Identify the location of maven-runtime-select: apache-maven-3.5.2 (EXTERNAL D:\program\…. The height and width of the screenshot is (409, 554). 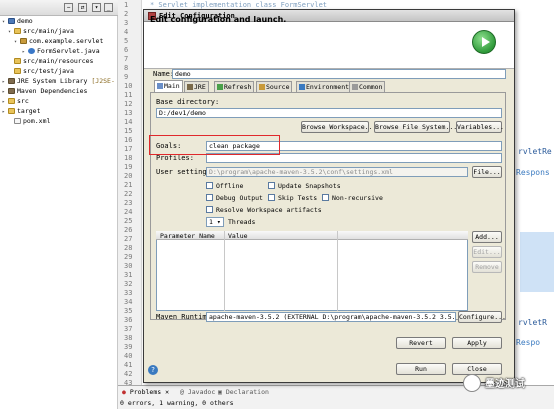
(331, 317).